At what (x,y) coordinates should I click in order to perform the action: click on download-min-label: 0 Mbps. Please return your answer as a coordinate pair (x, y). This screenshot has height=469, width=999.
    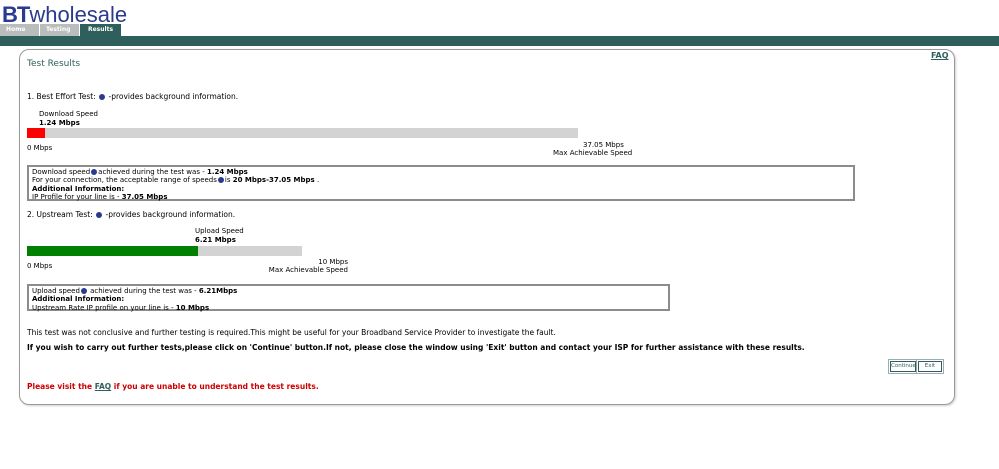
    Looking at the image, I should click on (40, 148).